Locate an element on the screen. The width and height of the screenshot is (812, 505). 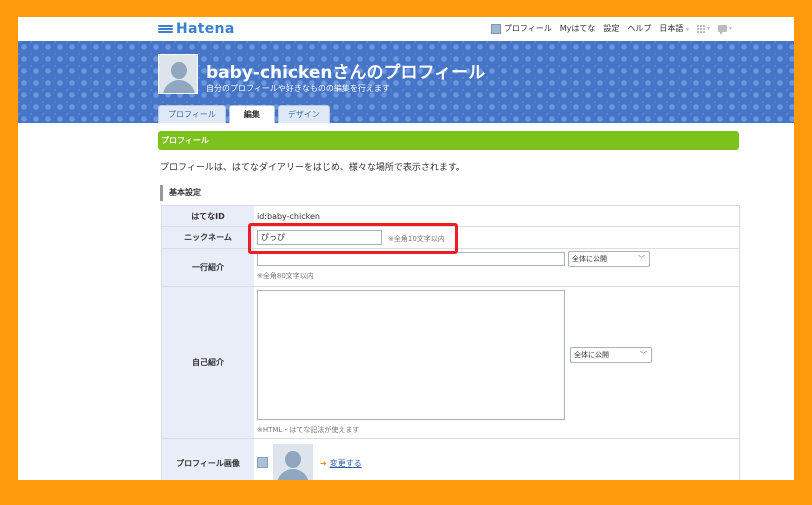
settings-link: 設定 is located at coordinates (611, 28).